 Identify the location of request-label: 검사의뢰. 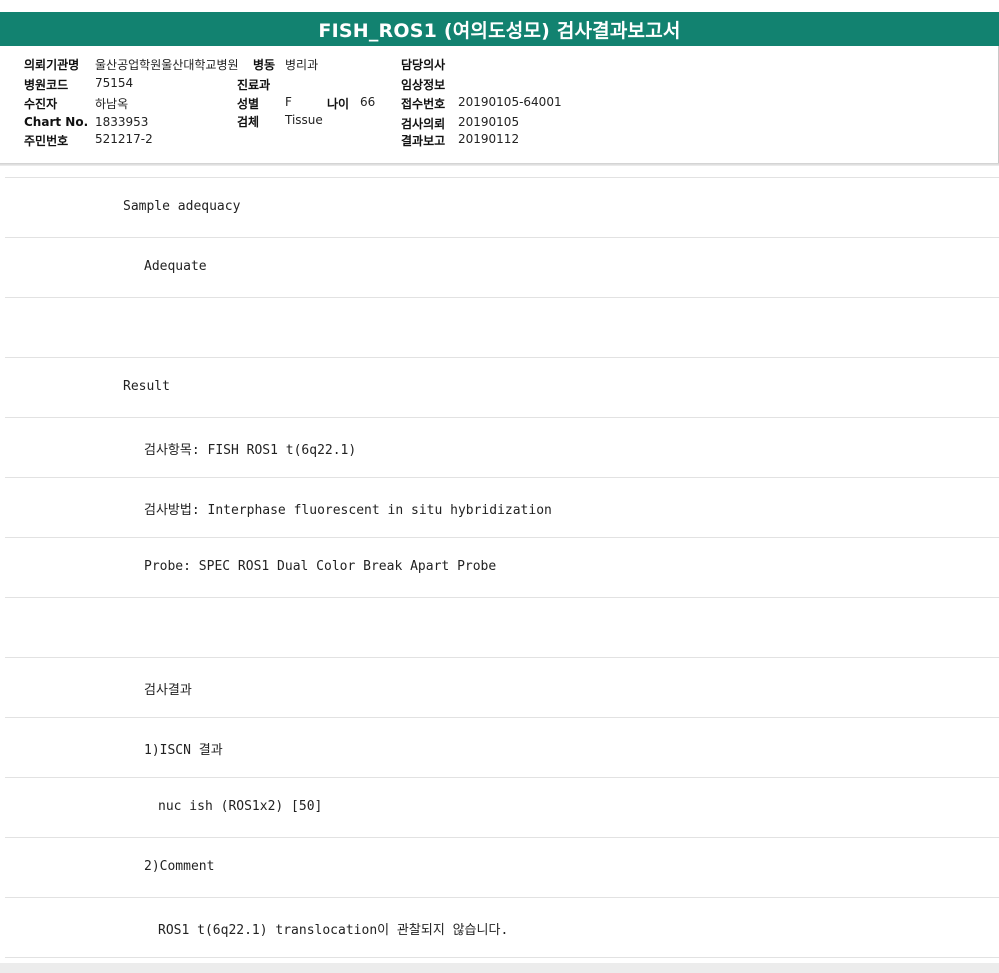
(423, 124).